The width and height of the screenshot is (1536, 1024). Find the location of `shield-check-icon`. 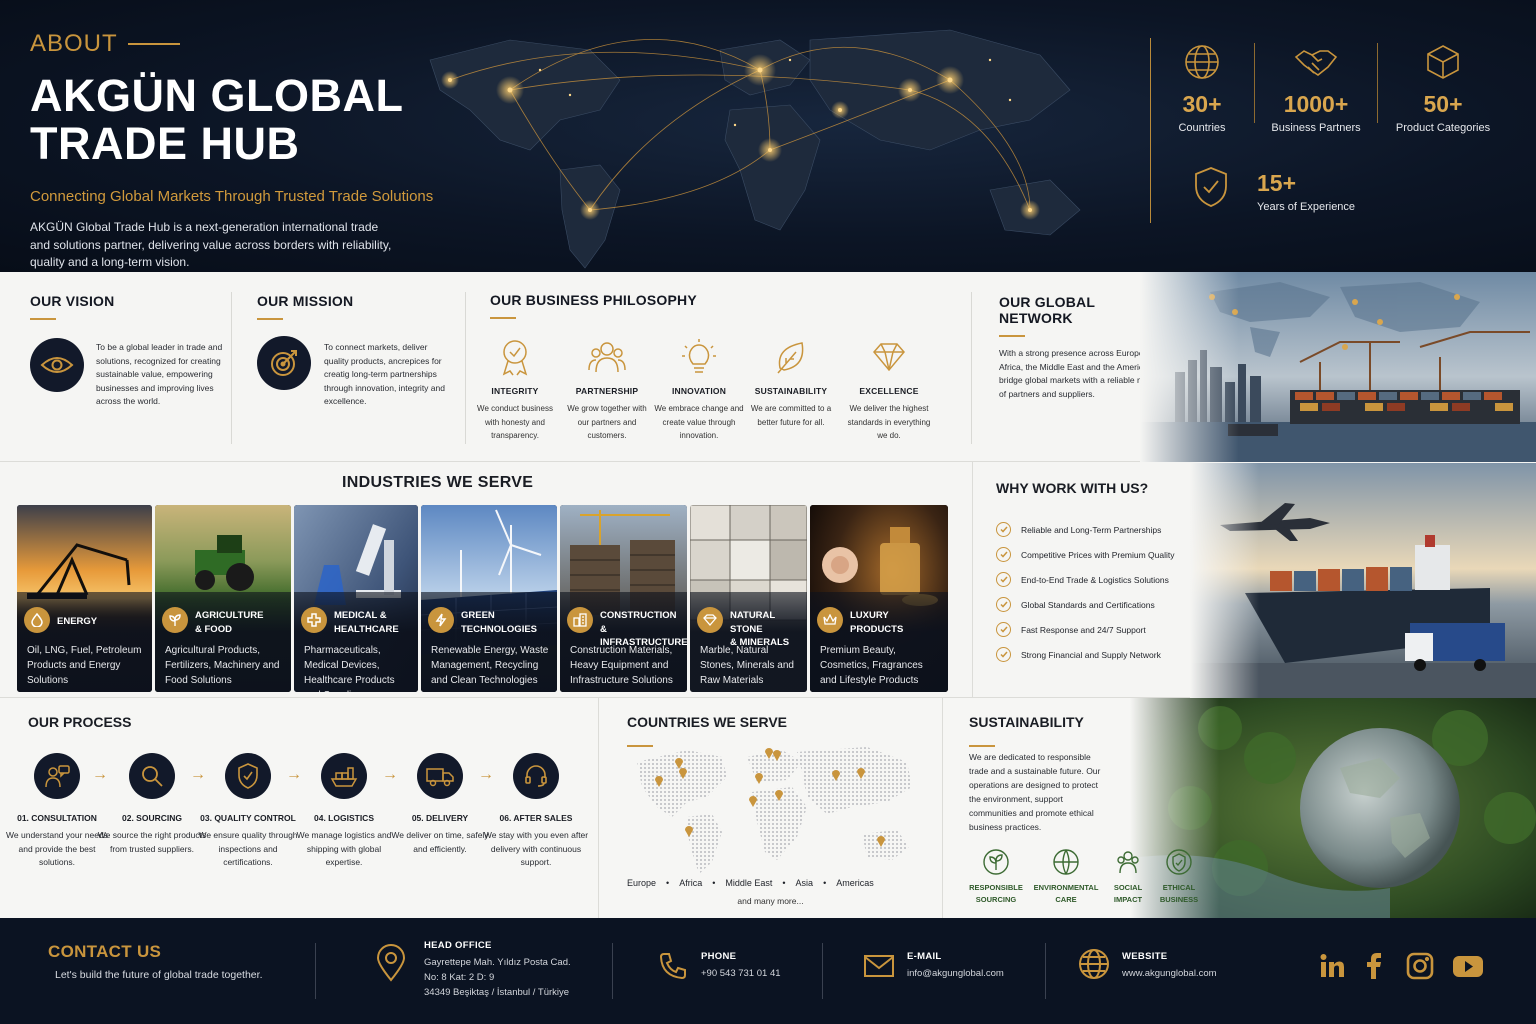

shield-check-icon is located at coordinates (248, 776).